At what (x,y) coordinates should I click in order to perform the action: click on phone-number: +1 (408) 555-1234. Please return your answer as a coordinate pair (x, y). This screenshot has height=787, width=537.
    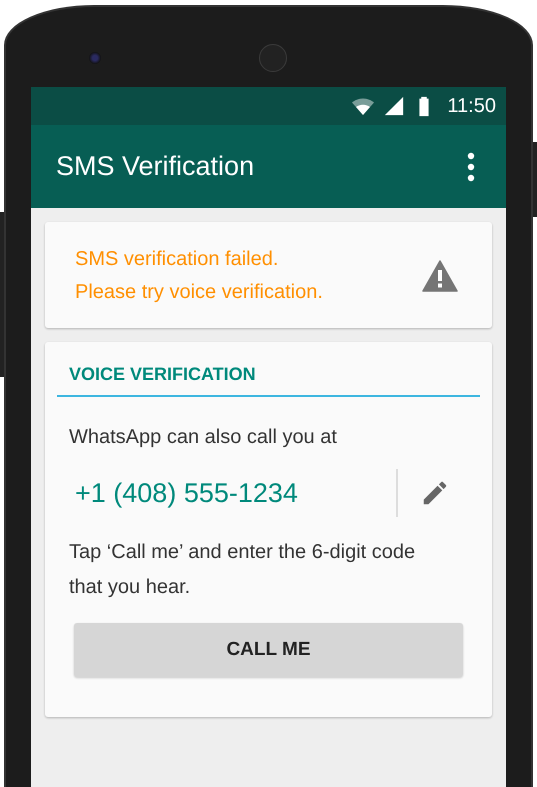
    Looking at the image, I should click on (187, 493).